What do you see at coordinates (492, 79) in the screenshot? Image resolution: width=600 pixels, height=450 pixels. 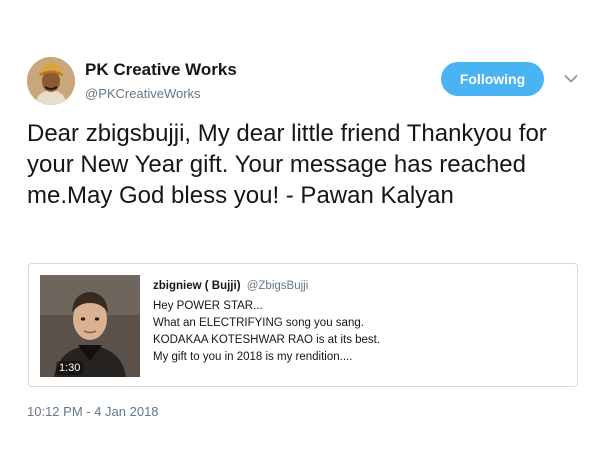 I see `following-button: Following` at bounding box center [492, 79].